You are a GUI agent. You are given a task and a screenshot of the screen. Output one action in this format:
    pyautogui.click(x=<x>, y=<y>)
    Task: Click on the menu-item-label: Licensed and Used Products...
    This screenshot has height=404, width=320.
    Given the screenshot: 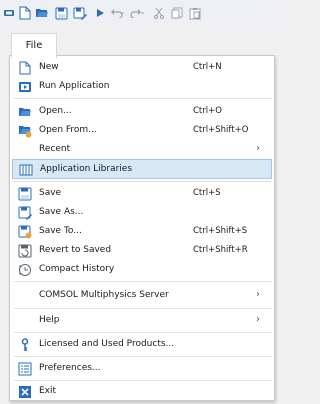 What is the action you would take?
    pyautogui.click(x=107, y=344)
    